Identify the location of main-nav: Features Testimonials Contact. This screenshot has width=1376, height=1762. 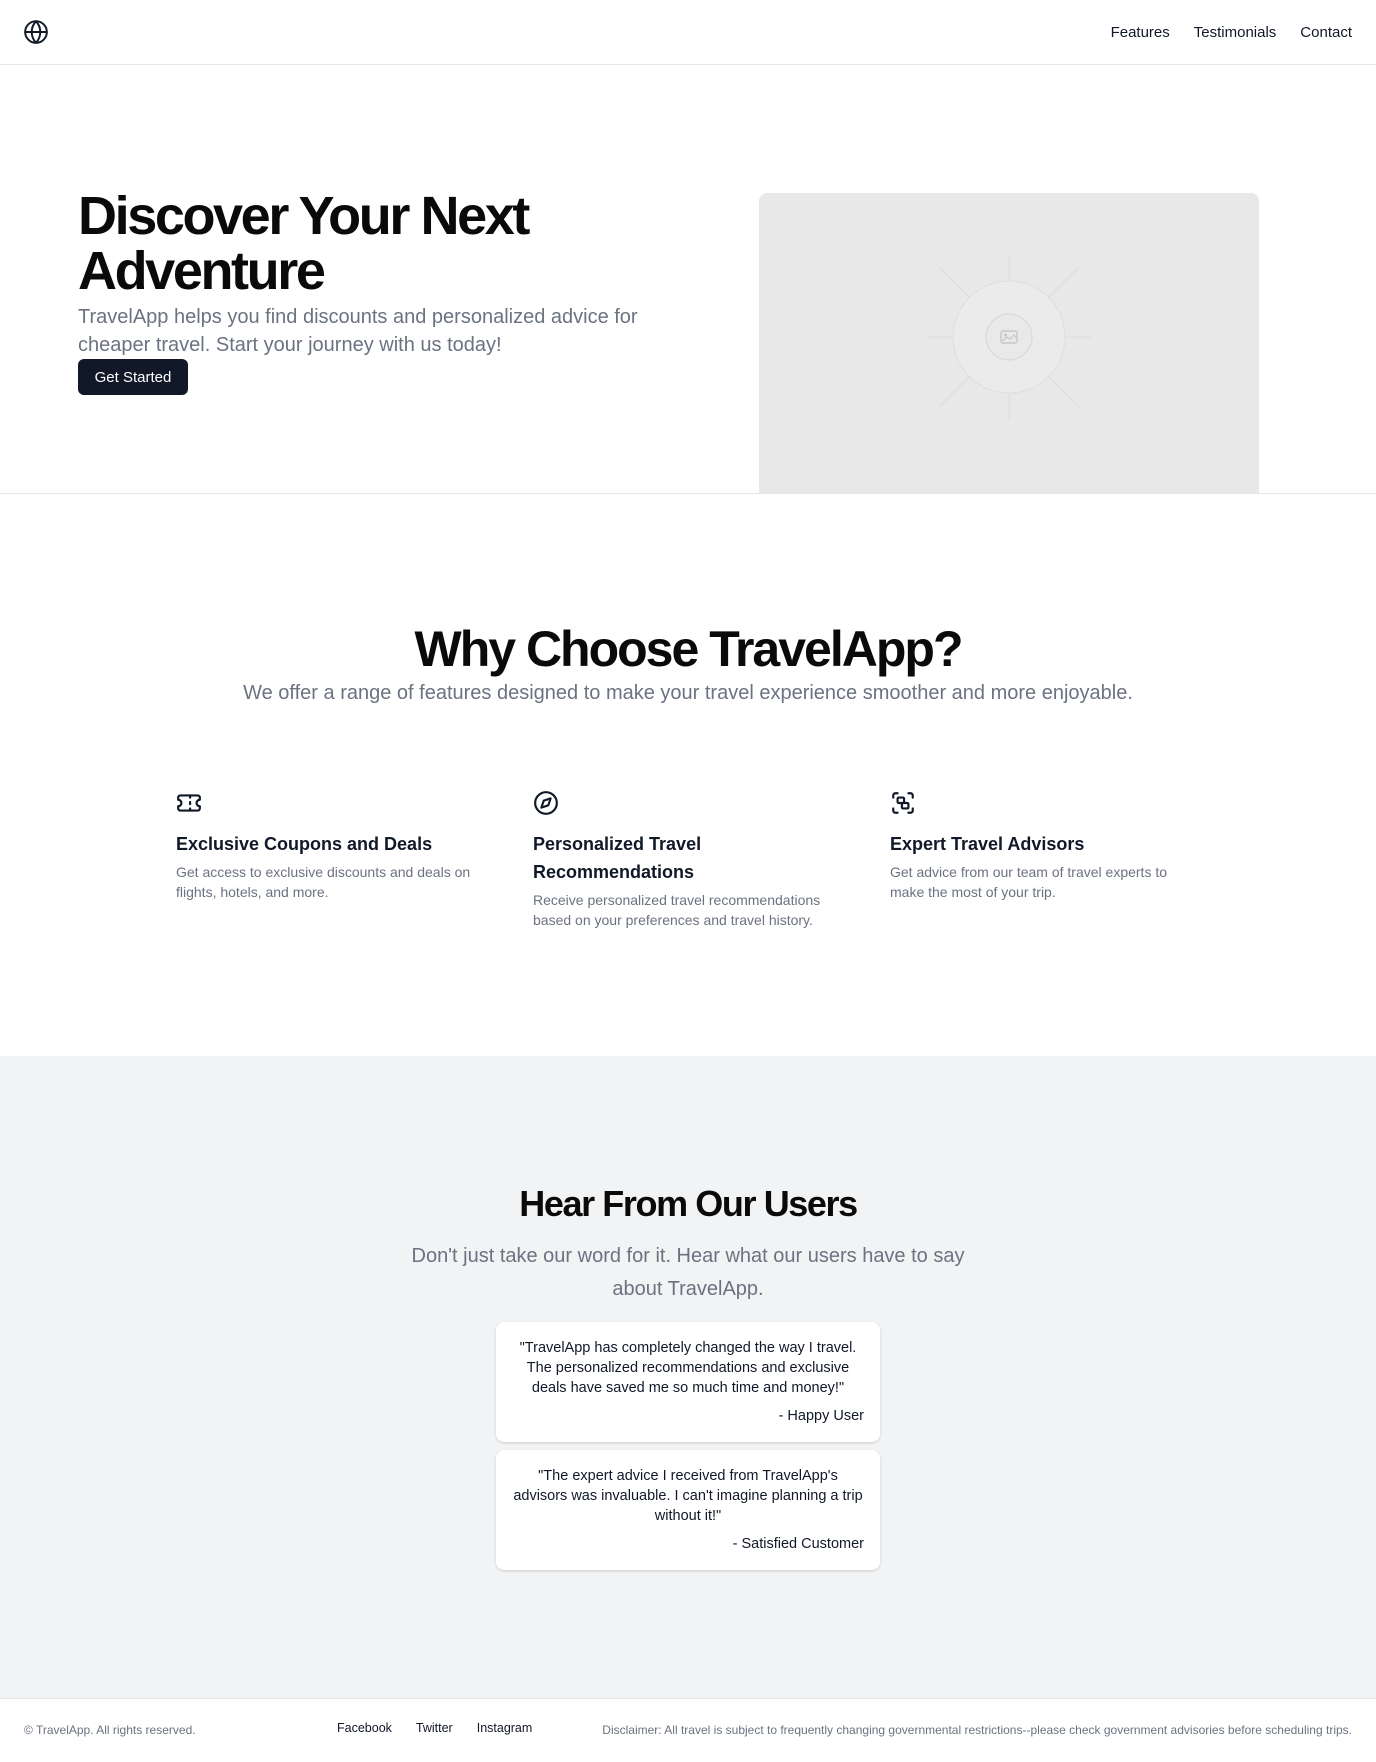
(1231, 32).